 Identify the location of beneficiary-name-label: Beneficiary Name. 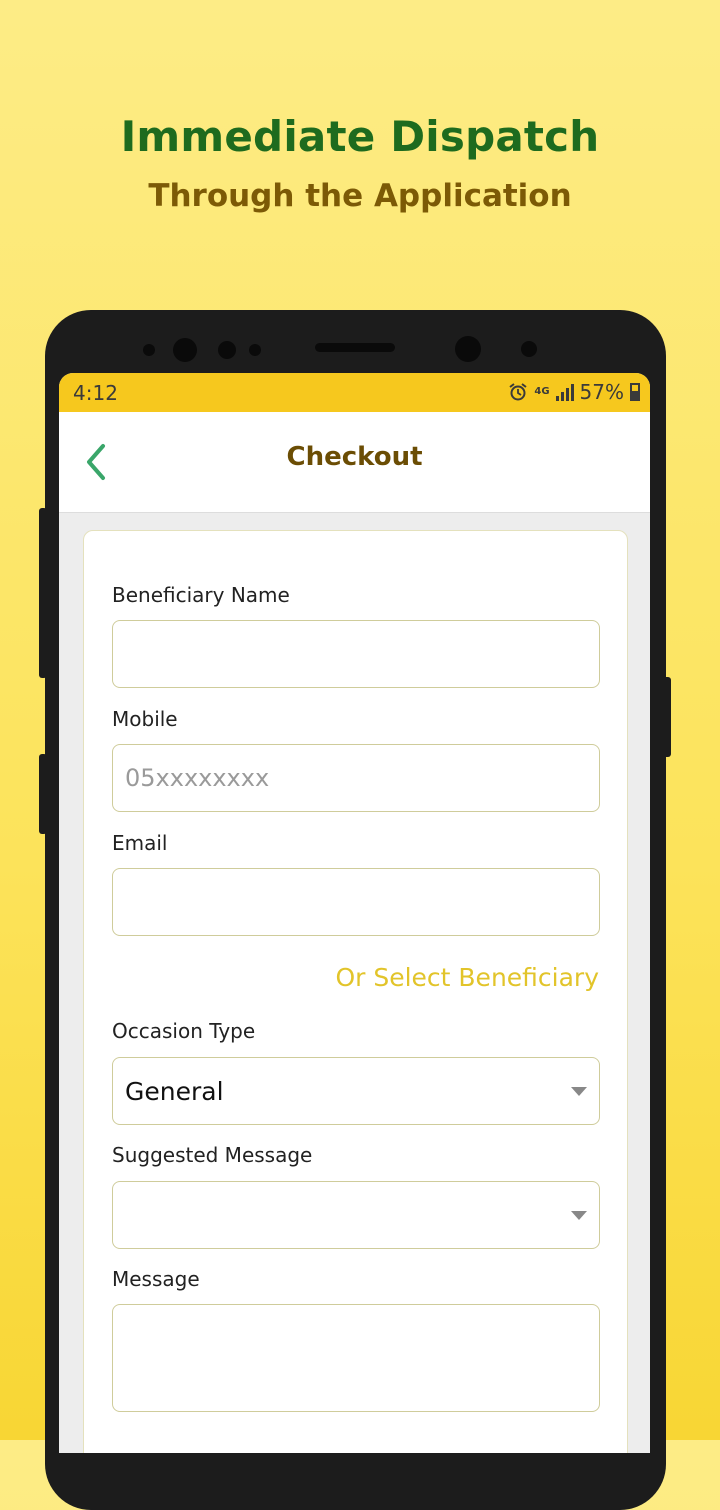
(201, 595).